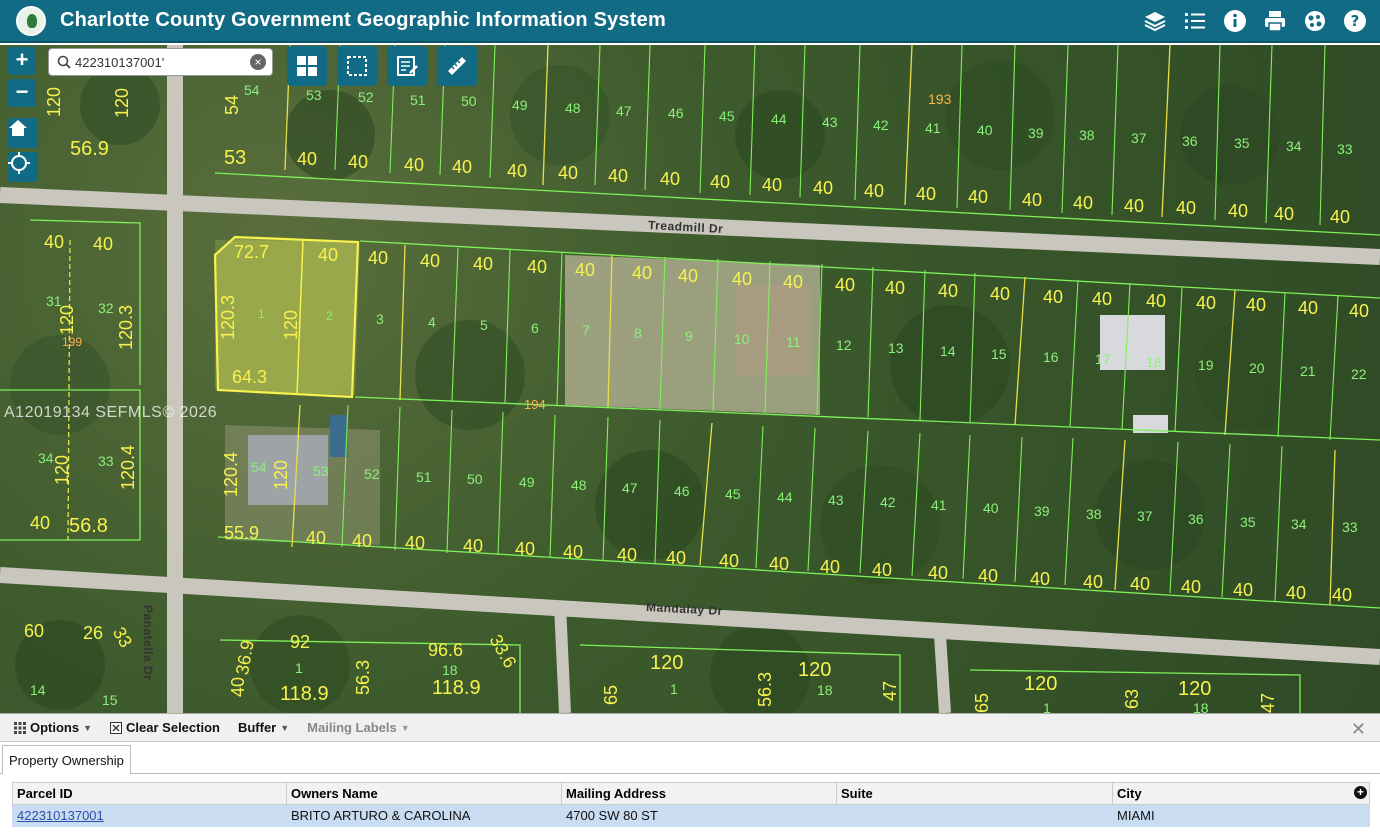 The image size is (1380, 835). I want to click on zoom-out-button: −, so click(22, 93).